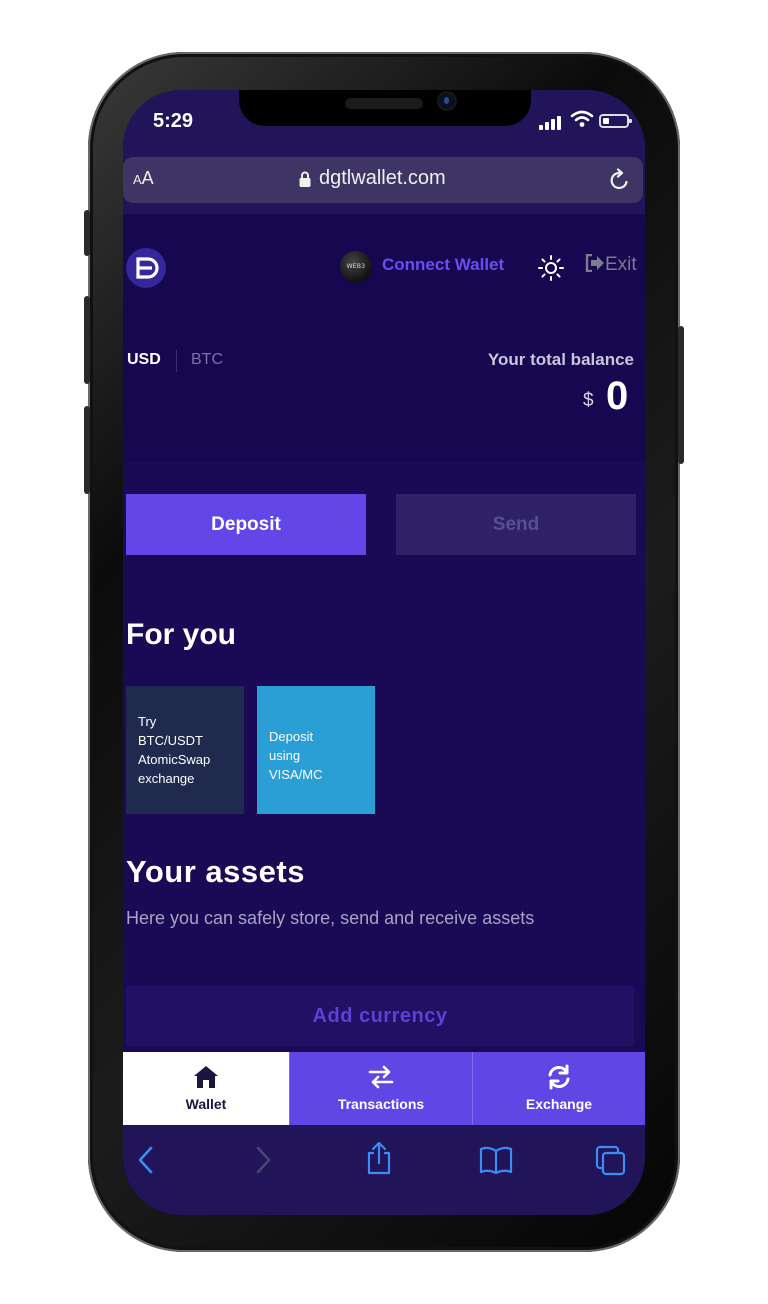  I want to click on card-line: Deposit, so click(291, 736).